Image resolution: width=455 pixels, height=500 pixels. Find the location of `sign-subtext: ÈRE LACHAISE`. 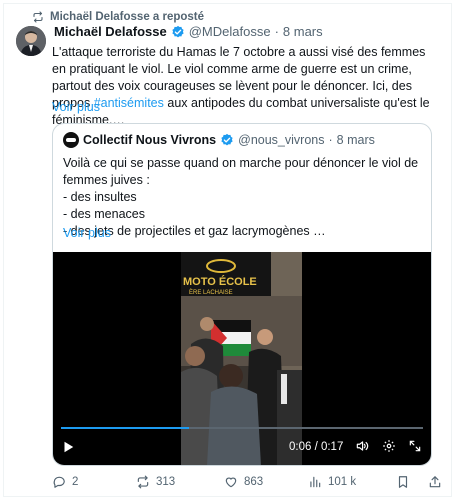

sign-subtext: ÈRE LACHAISE is located at coordinates (211, 292).